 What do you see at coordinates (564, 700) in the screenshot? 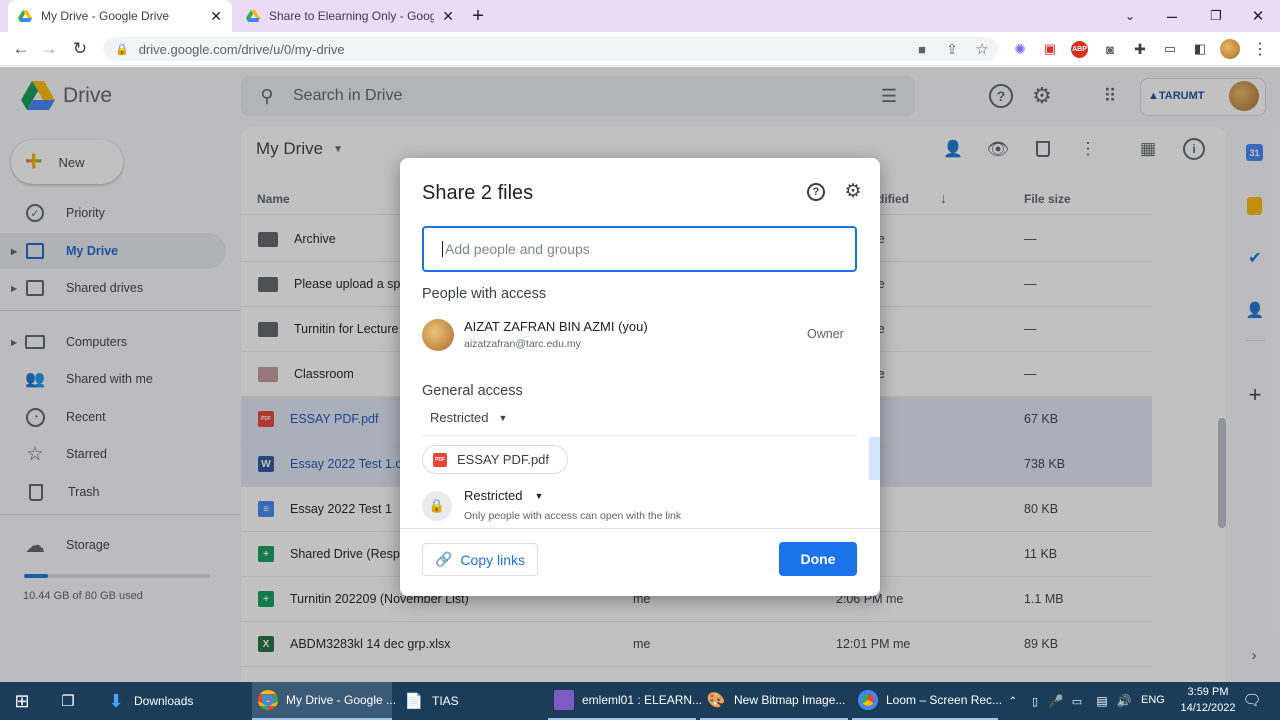
I see `window-icon` at bounding box center [564, 700].